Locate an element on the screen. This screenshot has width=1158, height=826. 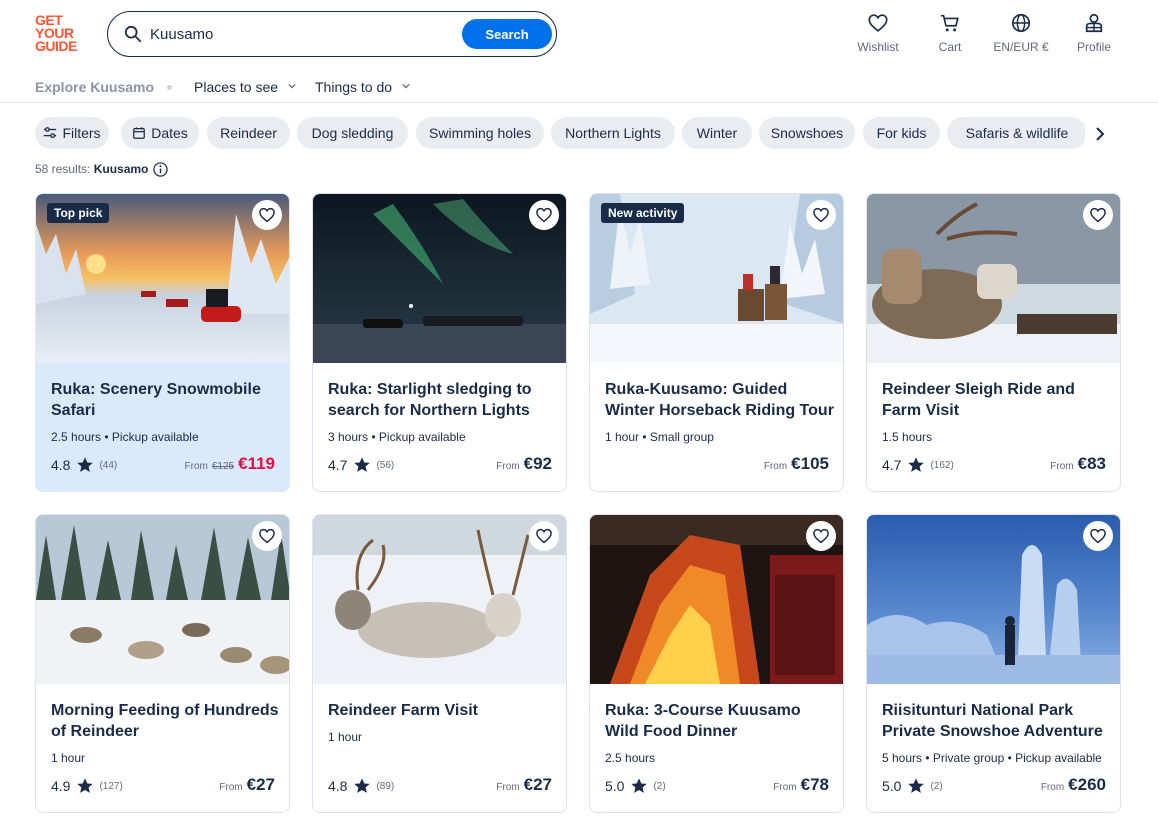
info-icon is located at coordinates (160, 169).